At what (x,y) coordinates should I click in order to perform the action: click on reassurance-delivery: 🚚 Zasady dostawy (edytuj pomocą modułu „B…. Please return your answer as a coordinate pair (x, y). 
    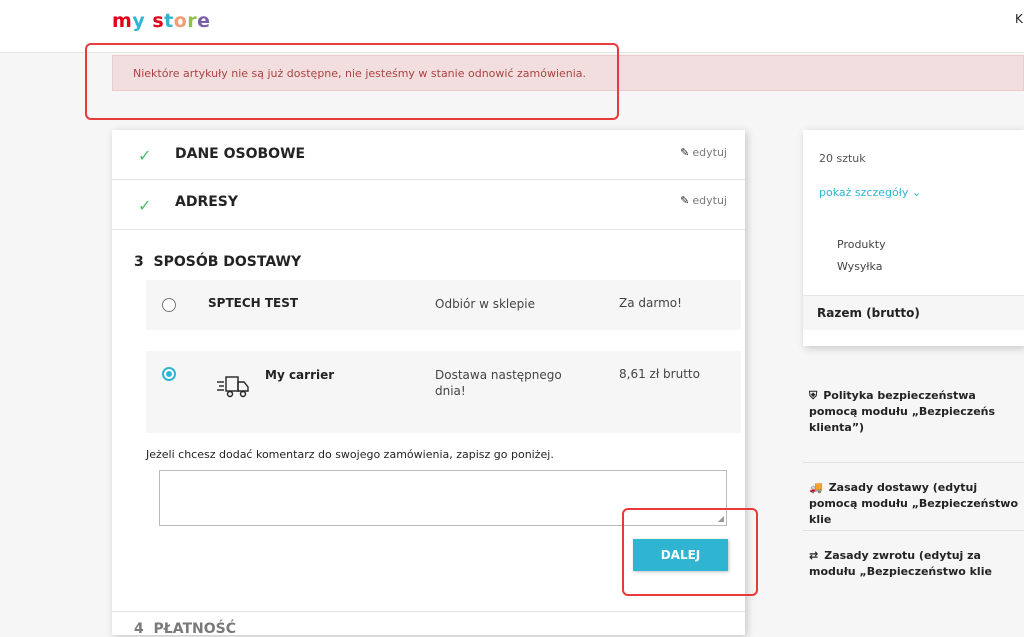
    Looking at the image, I should click on (914, 503).